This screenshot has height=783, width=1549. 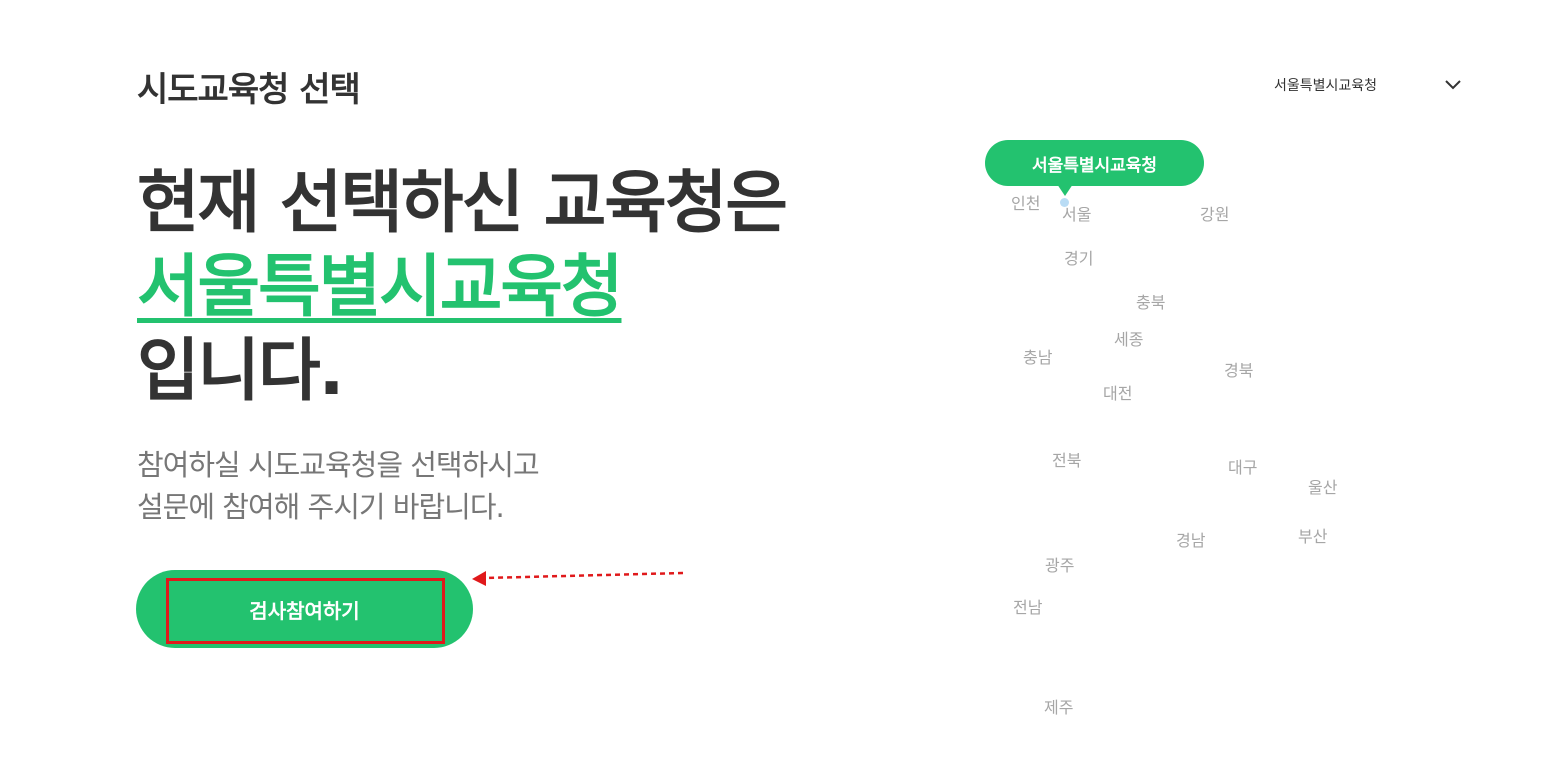 What do you see at coordinates (241, 371) in the screenshot?
I see `headline-line-3: 입니다.` at bounding box center [241, 371].